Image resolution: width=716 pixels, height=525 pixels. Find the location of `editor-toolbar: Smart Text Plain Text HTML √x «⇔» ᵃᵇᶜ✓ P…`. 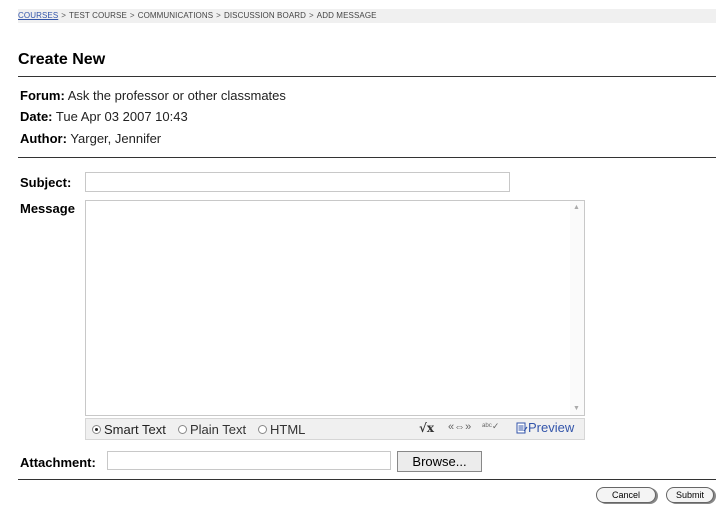

editor-toolbar: Smart Text Plain Text HTML √x «⇔» ᵃᵇᶜ✓ P… is located at coordinates (335, 429).